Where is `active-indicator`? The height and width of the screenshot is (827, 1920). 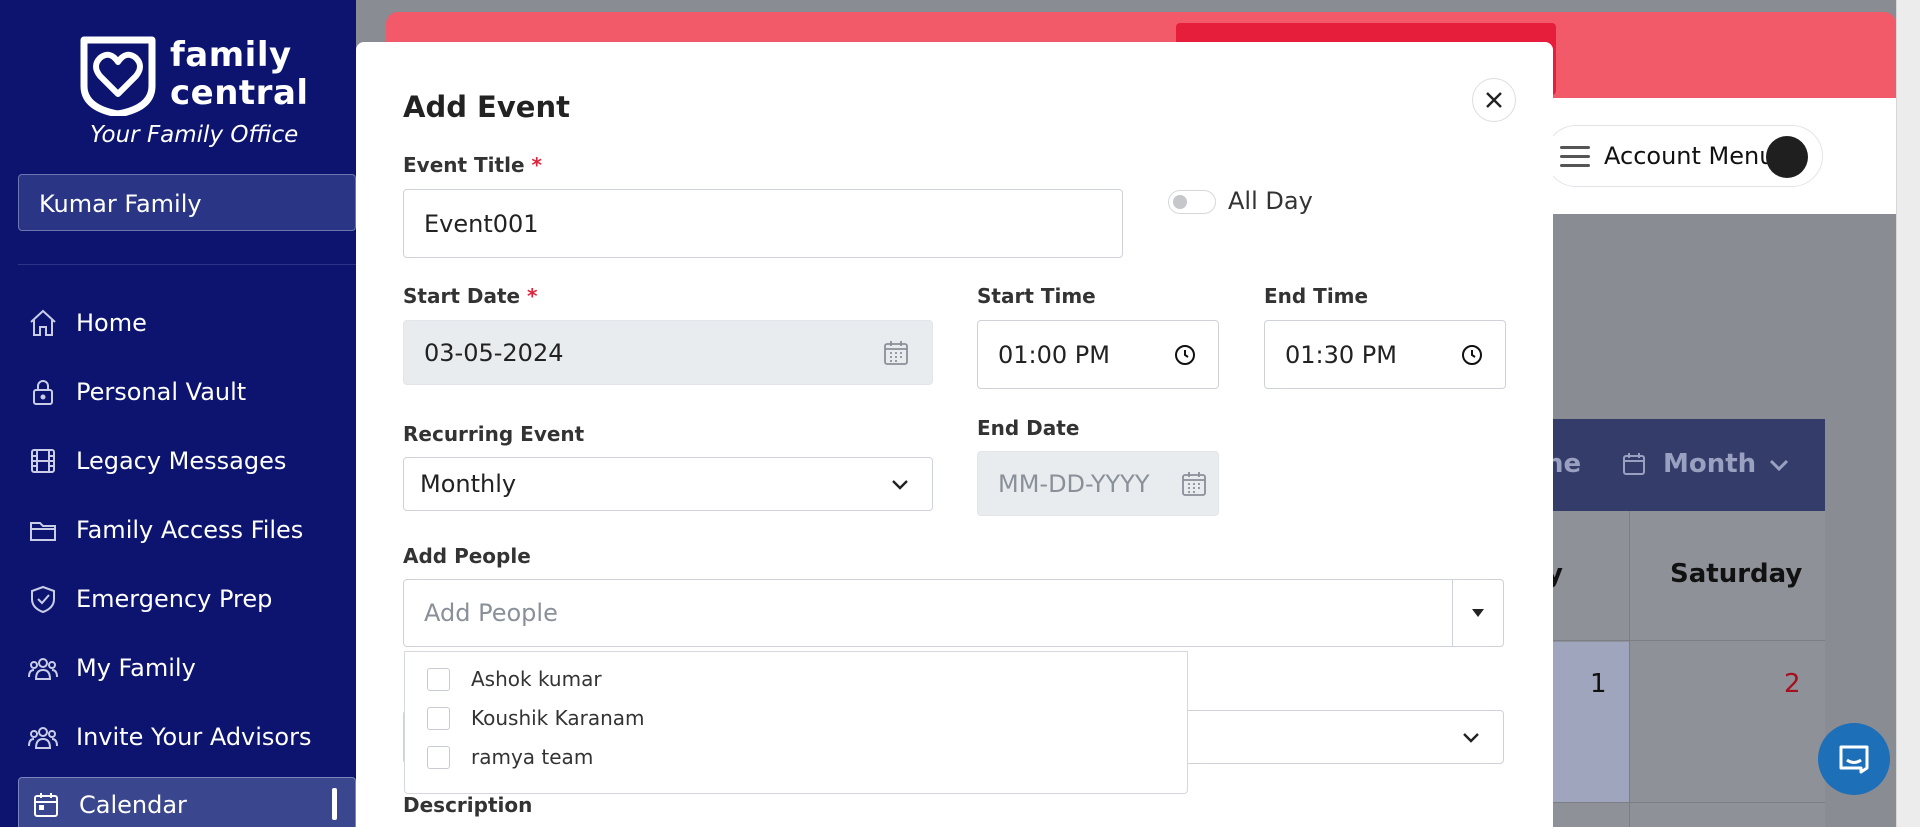 active-indicator is located at coordinates (334, 804).